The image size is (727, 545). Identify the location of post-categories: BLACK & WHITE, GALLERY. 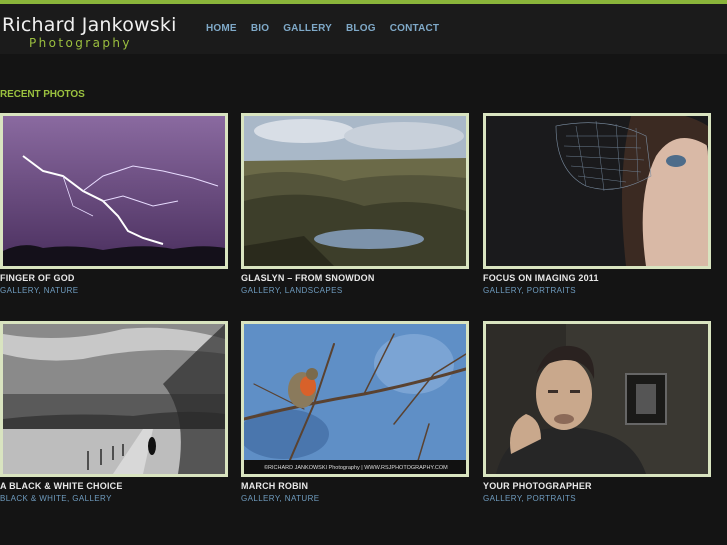
(56, 498).